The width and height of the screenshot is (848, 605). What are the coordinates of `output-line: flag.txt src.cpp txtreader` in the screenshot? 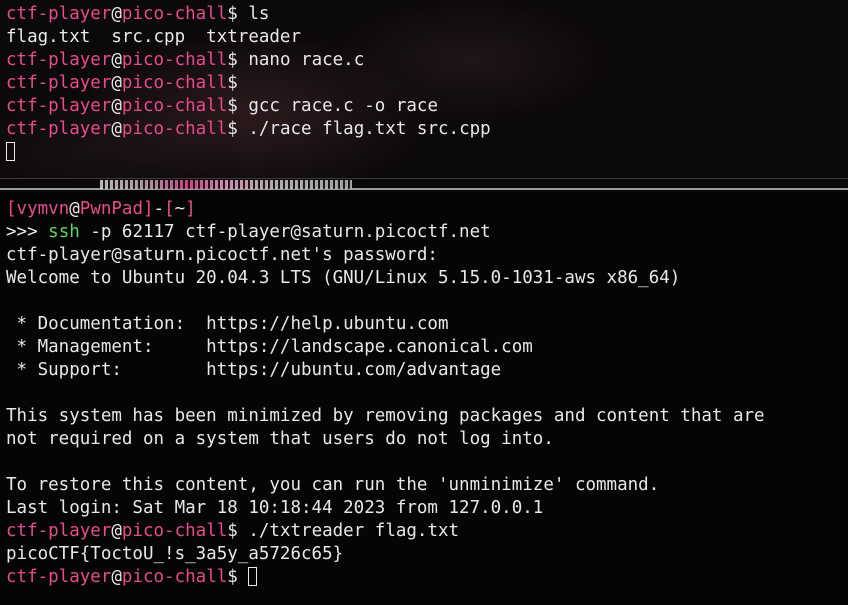 It's located at (154, 37).